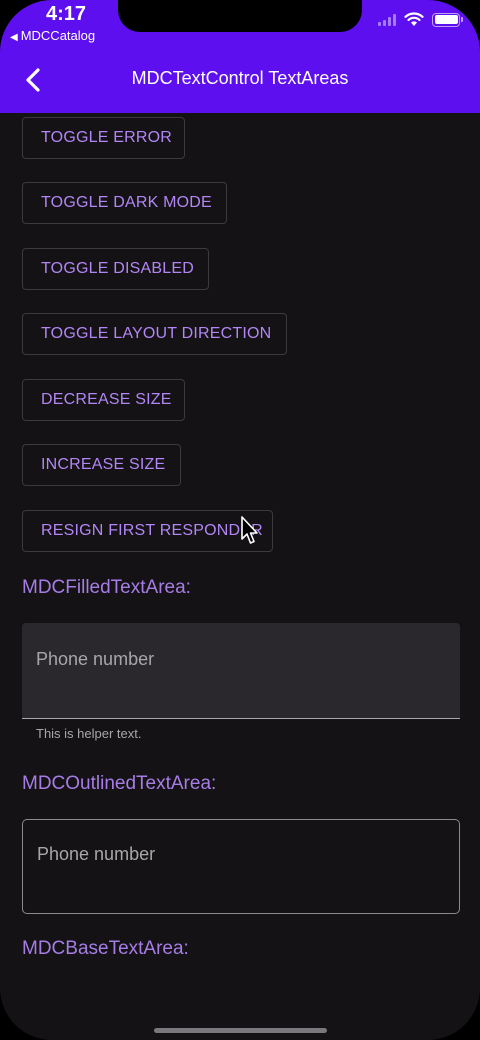 The image size is (480, 1040). Describe the element at coordinates (14, 37) in the screenshot. I see `back-triangle-icon: ◀` at that location.